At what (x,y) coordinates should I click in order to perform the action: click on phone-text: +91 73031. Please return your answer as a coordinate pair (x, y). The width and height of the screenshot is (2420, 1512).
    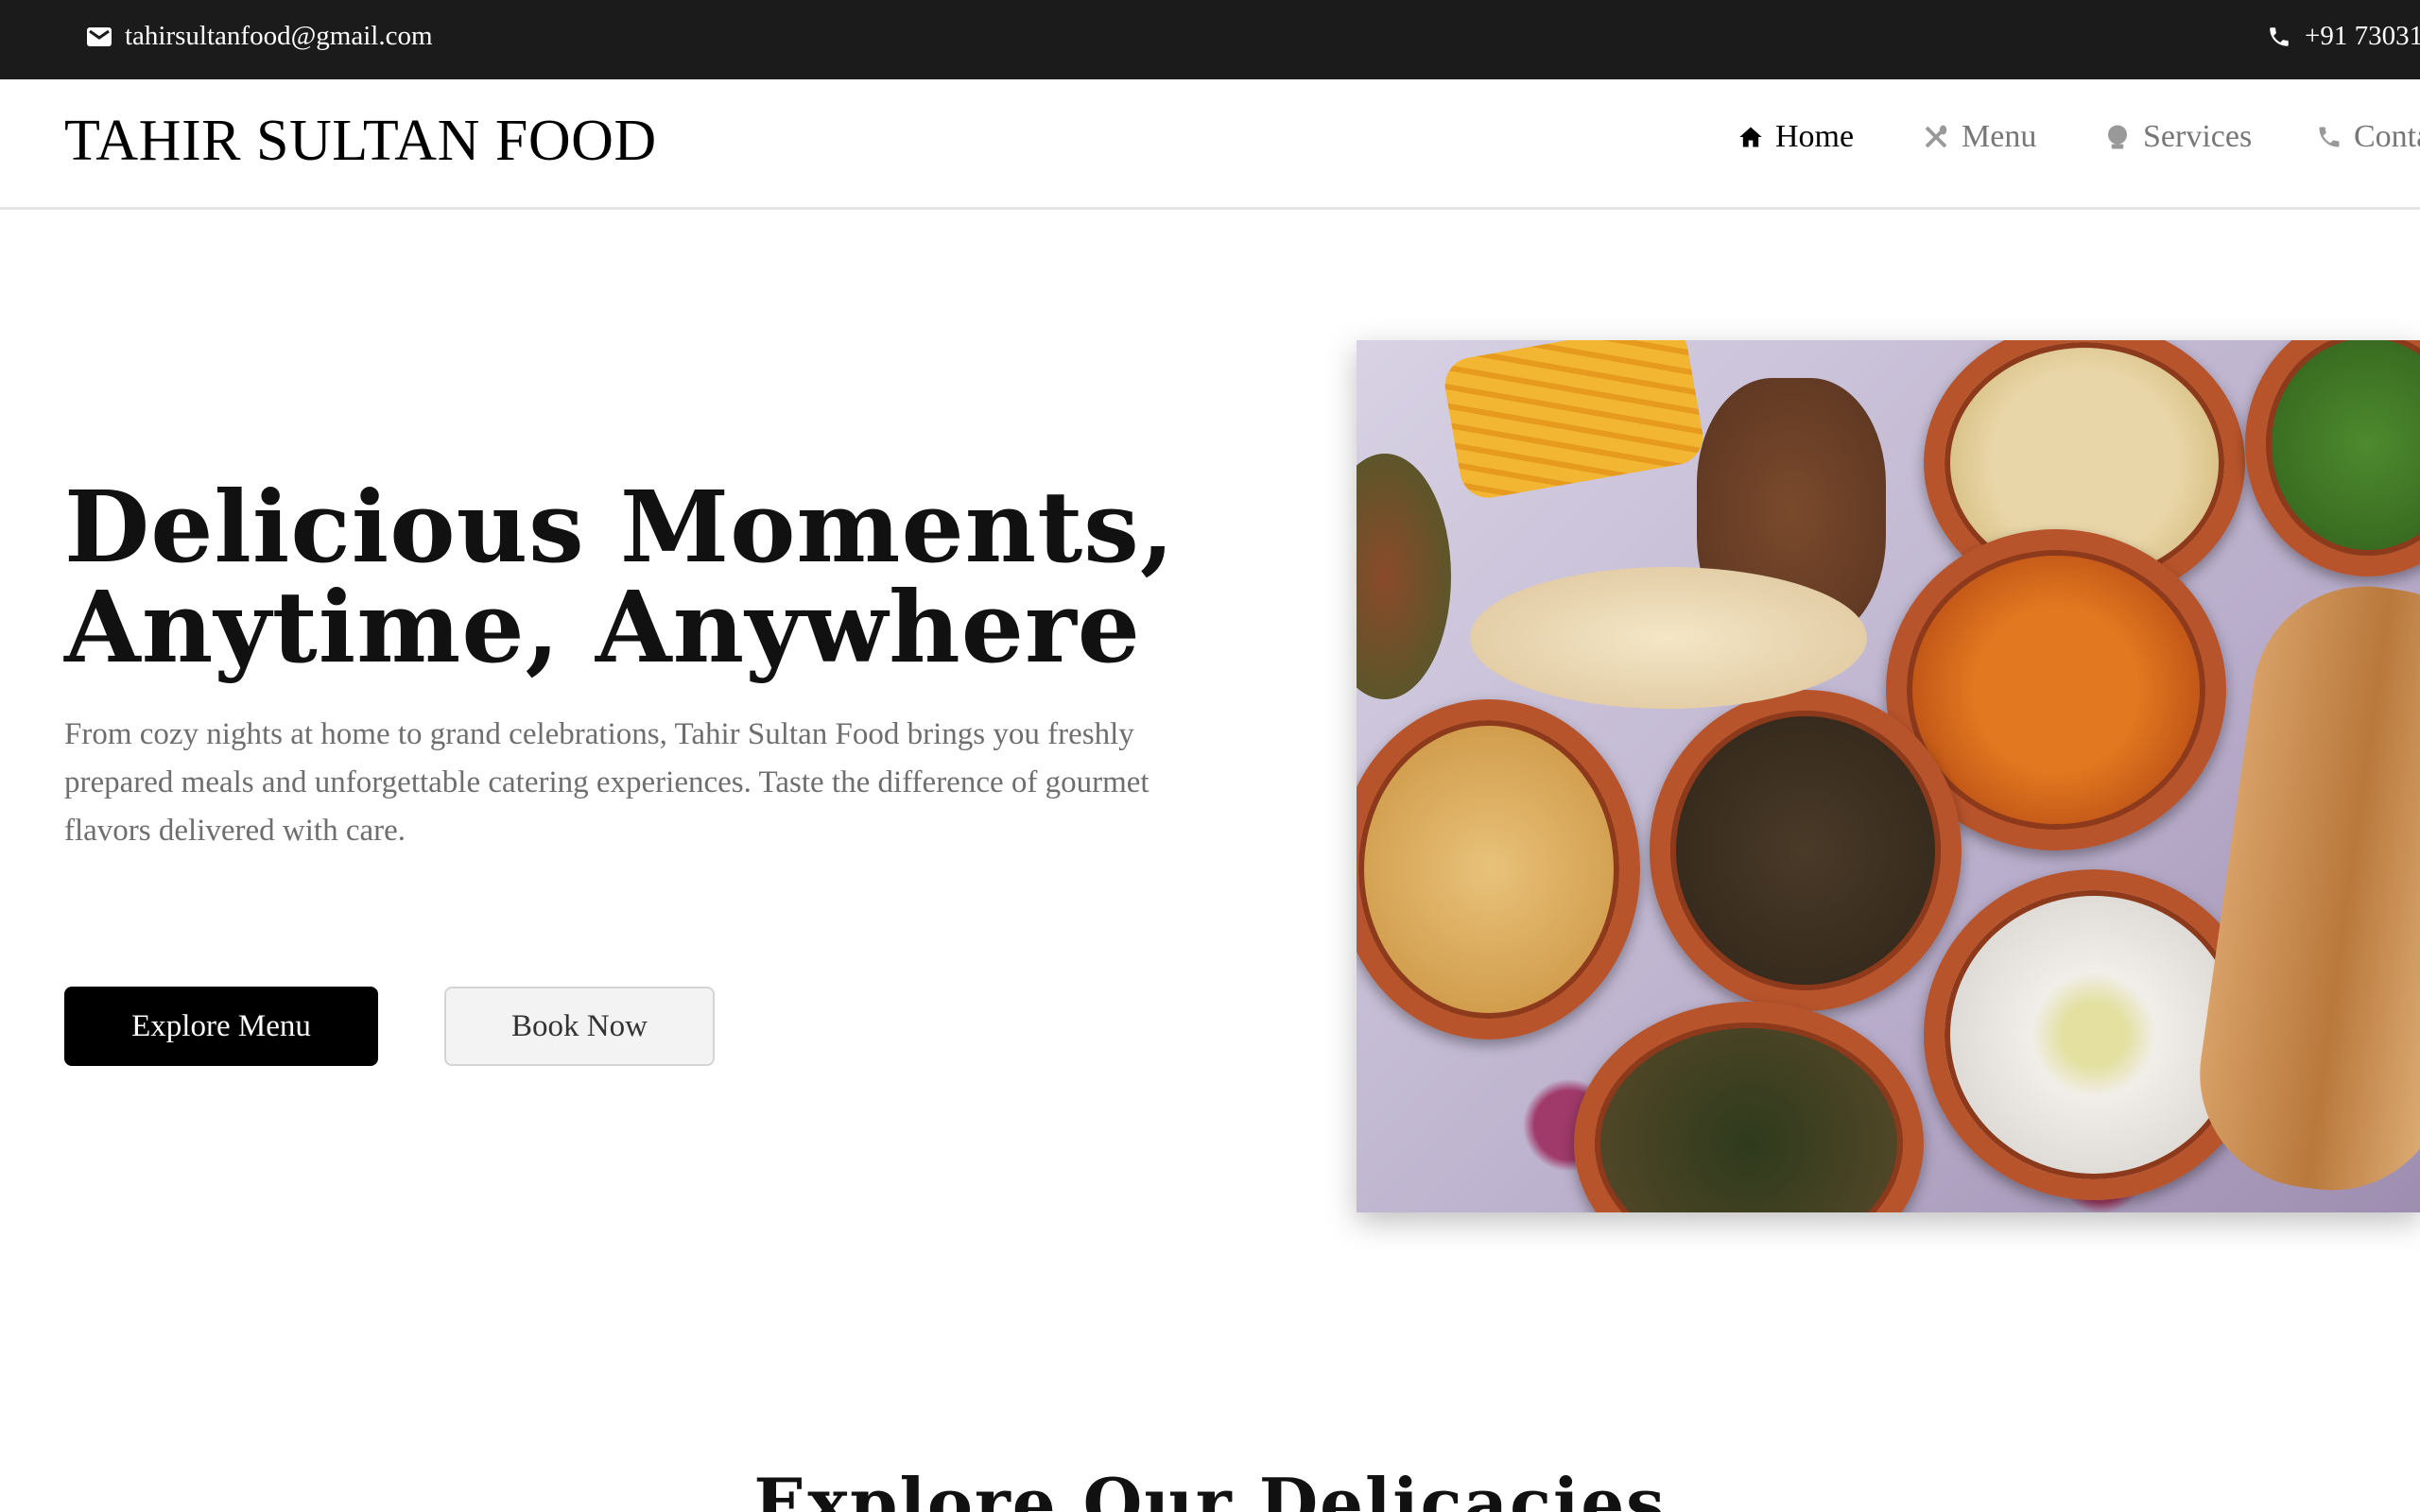
    Looking at the image, I should click on (2362, 36).